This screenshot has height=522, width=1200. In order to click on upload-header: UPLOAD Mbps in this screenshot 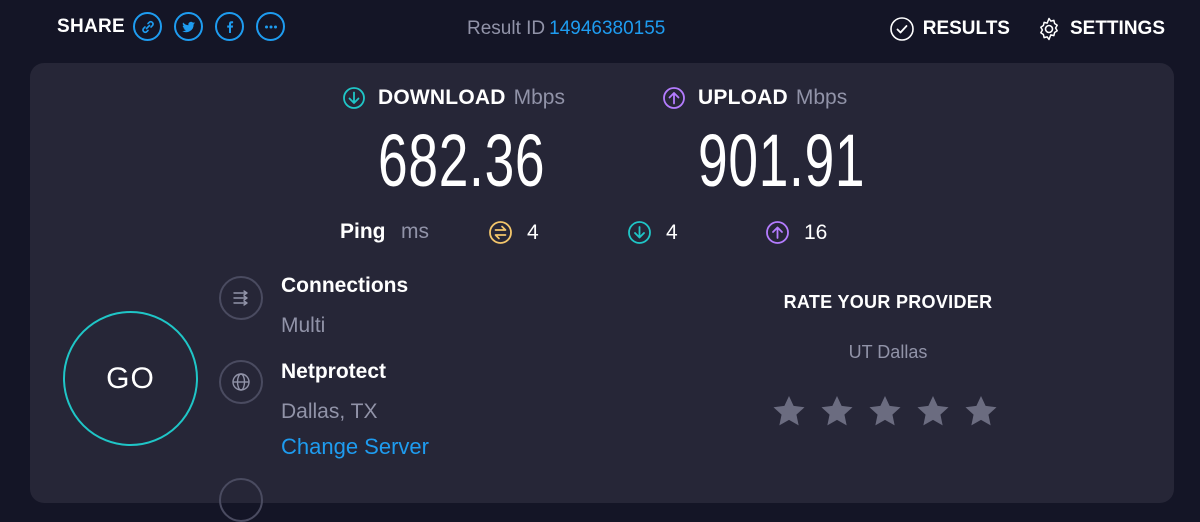, I will do `click(754, 98)`.